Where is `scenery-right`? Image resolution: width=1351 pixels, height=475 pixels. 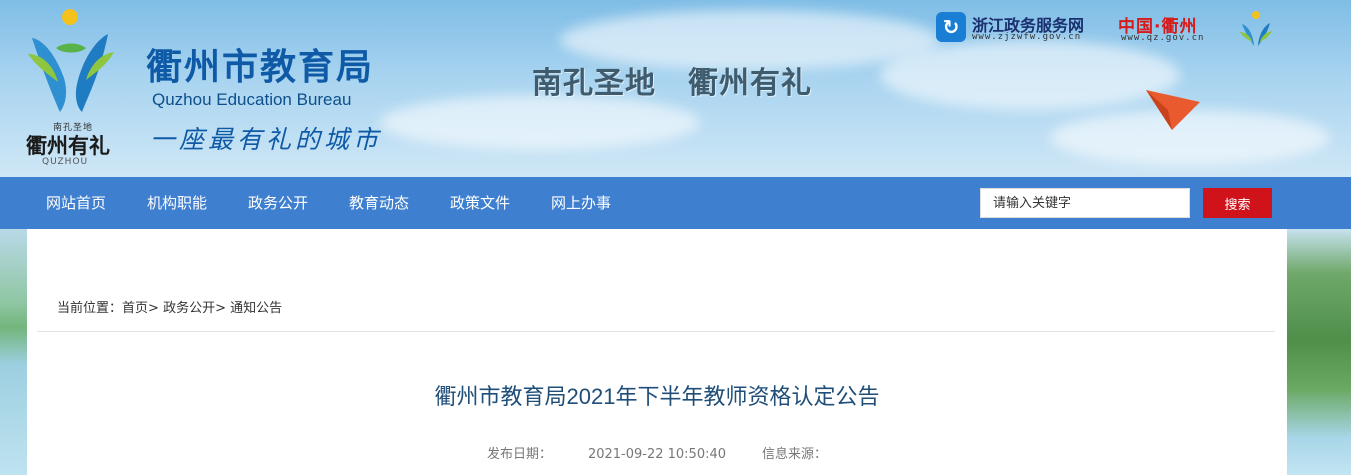 scenery-right is located at coordinates (1319, 352).